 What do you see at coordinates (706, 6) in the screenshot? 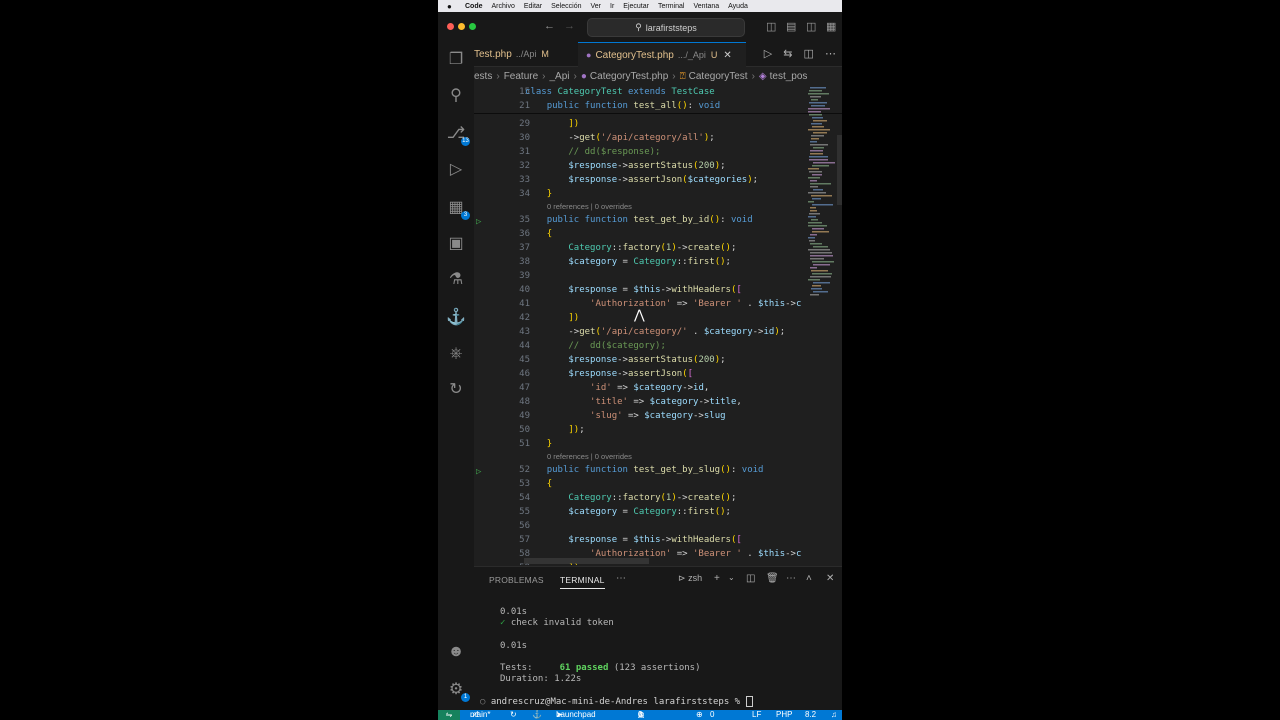
I see `menu-ventana: Ventana` at bounding box center [706, 6].